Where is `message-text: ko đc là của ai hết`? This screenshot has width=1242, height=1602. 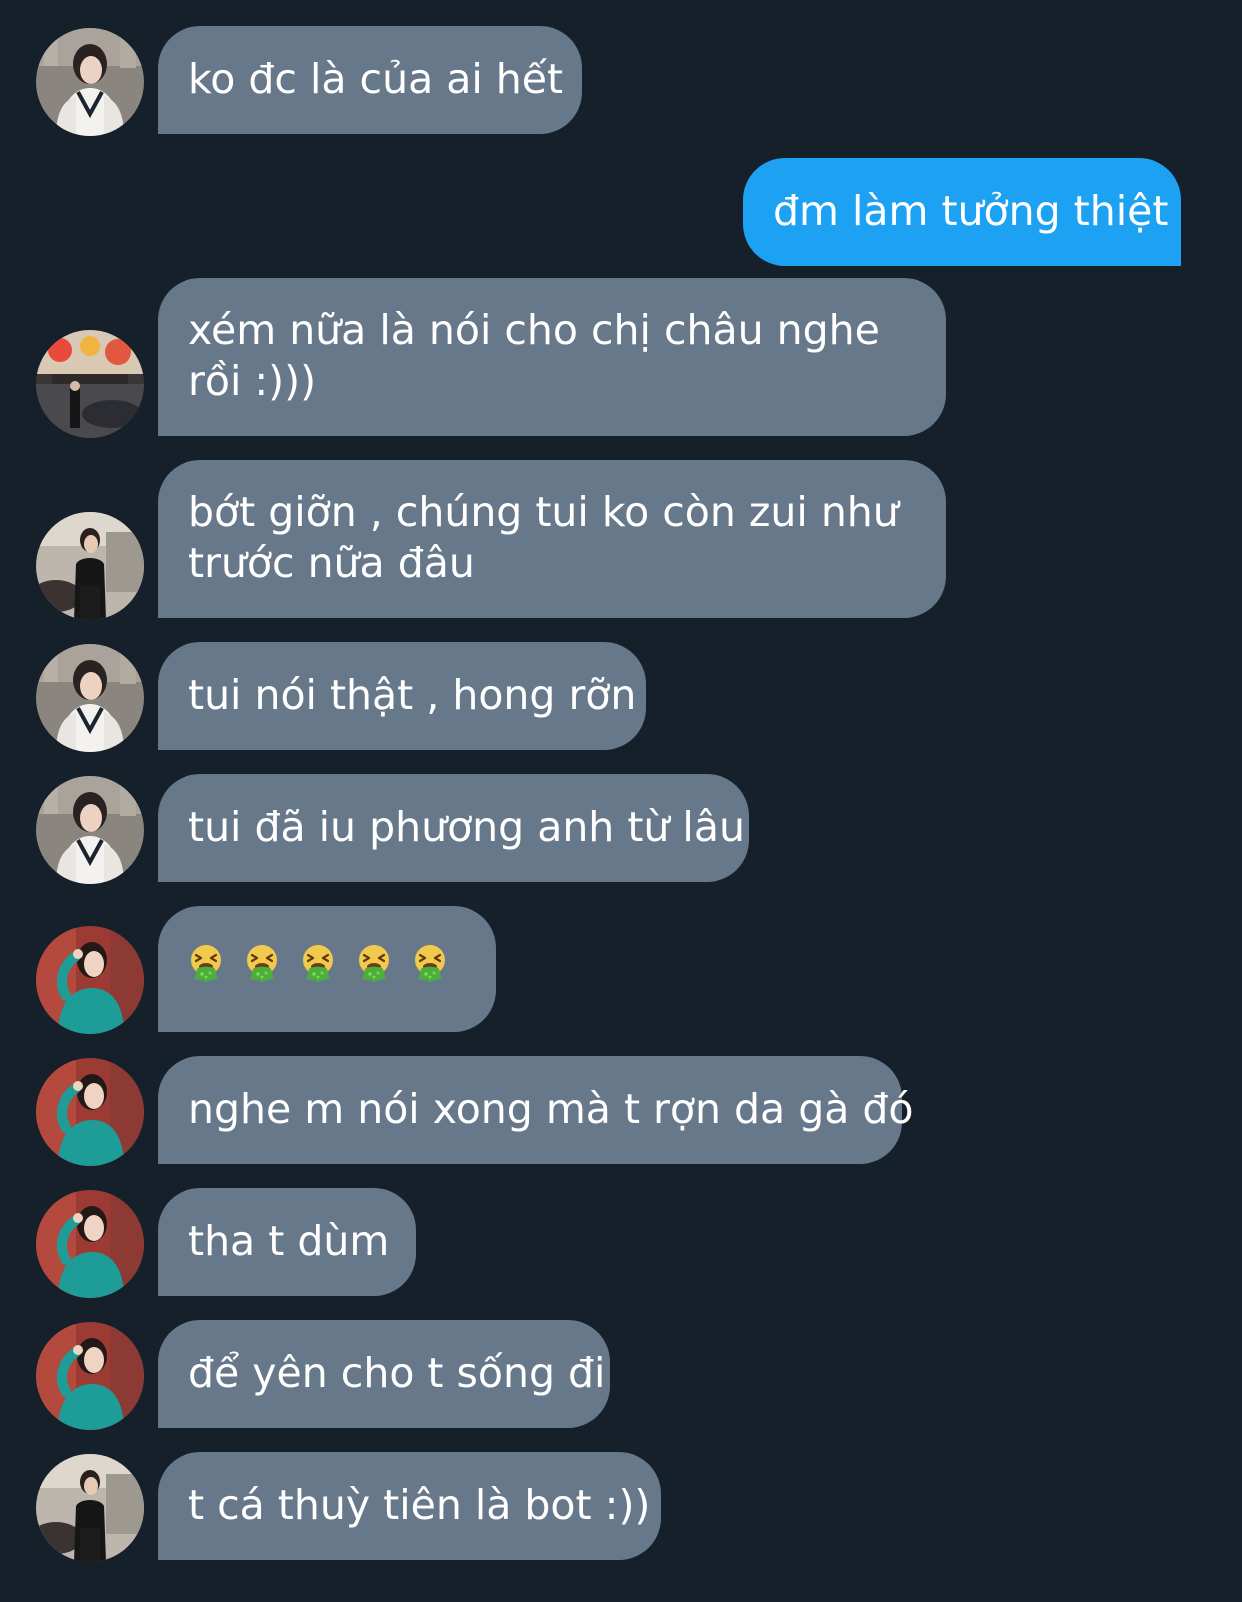 message-text: ko đc là của ai hết is located at coordinates (376, 79).